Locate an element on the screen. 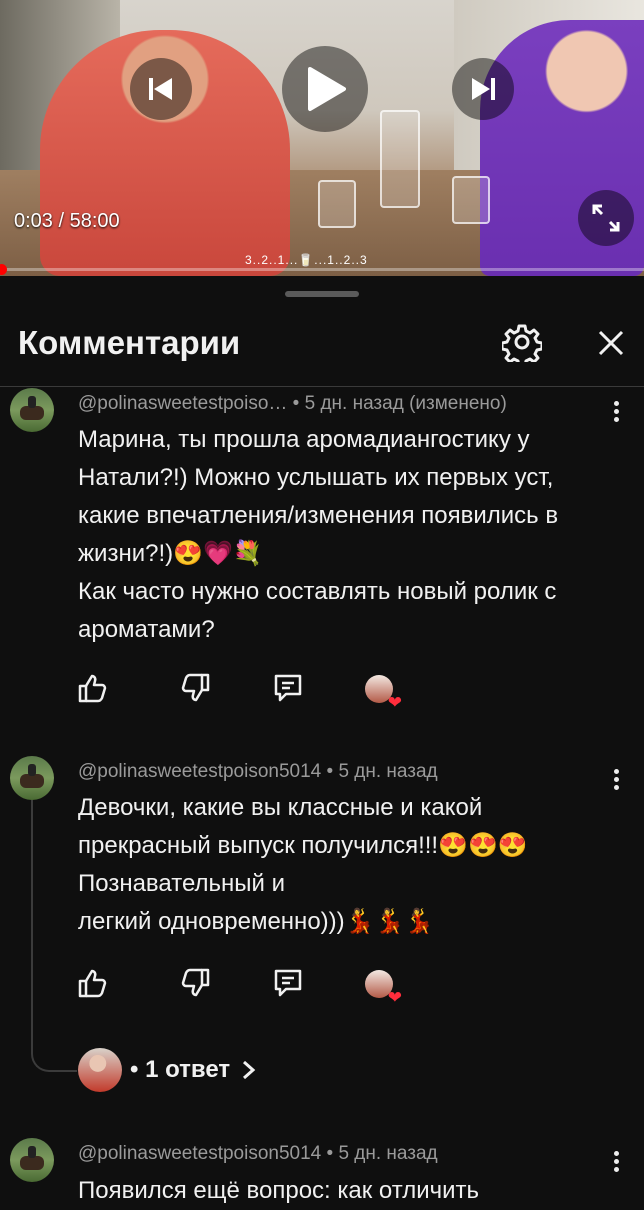 The height and width of the screenshot is (1210, 644). play-icon is located at coordinates (327, 89).